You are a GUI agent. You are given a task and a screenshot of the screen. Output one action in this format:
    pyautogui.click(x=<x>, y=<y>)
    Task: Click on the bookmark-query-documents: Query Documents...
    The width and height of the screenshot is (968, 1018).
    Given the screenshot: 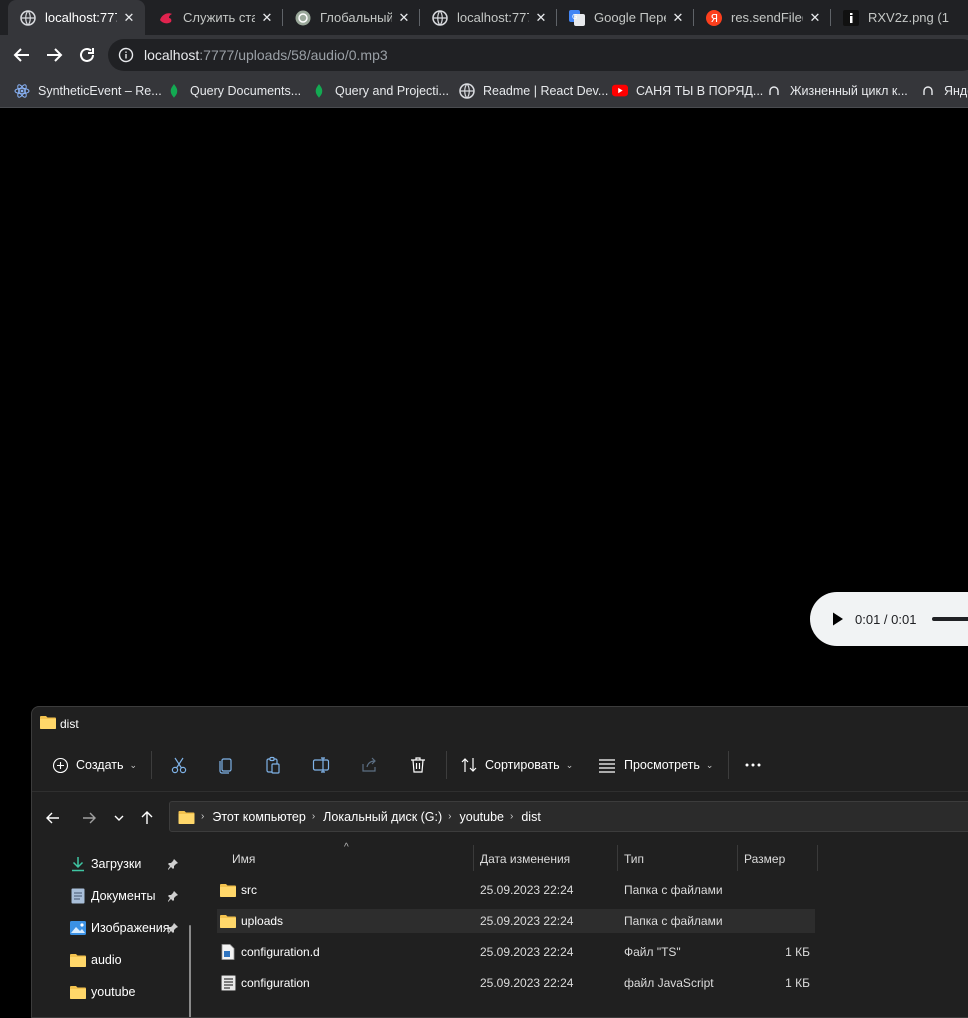 What is the action you would take?
    pyautogui.click(x=233, y=91)
    